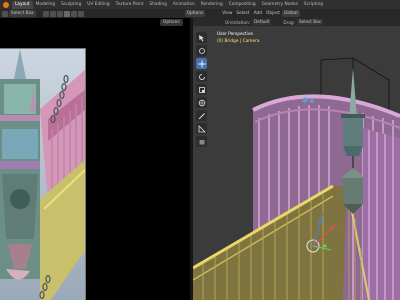 The width and height of the screenshot is (400, 300). I want to click on annotate-tool, so click(201, 115).